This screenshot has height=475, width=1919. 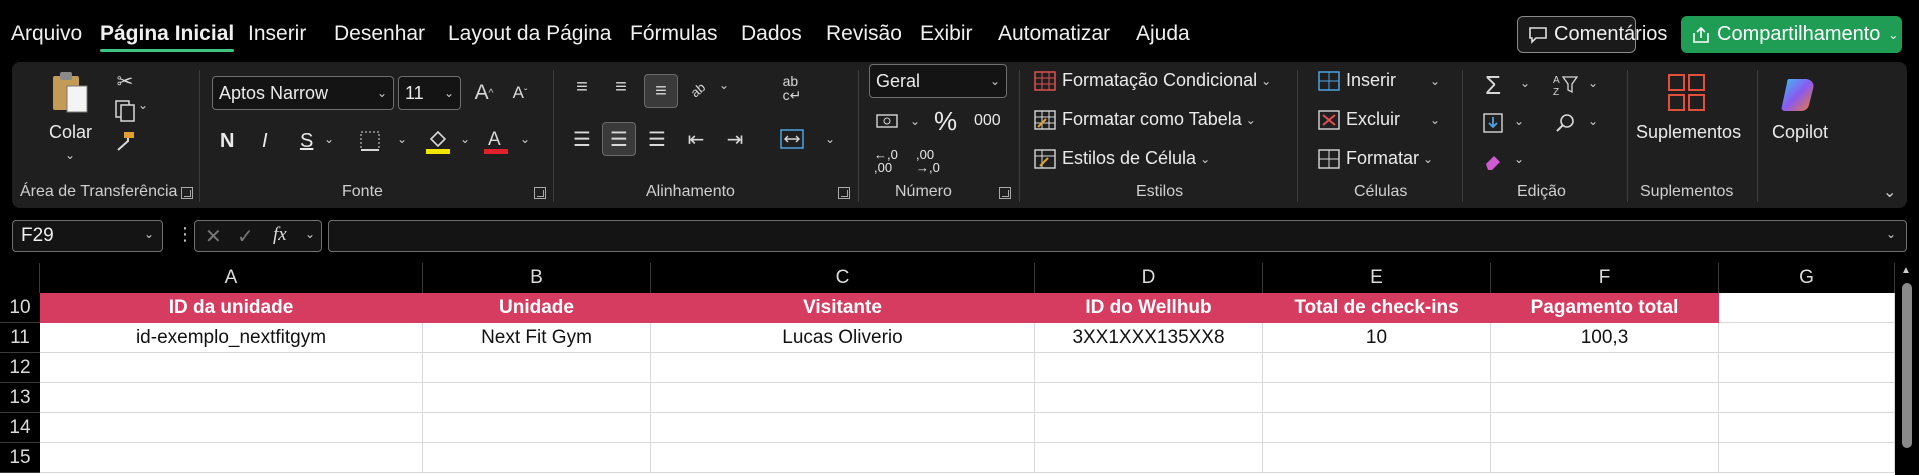 What do you see at coordinates (844, 193) in the screenshot?
I see `alignment-launcher-icon` at bounding box center [844, 193].